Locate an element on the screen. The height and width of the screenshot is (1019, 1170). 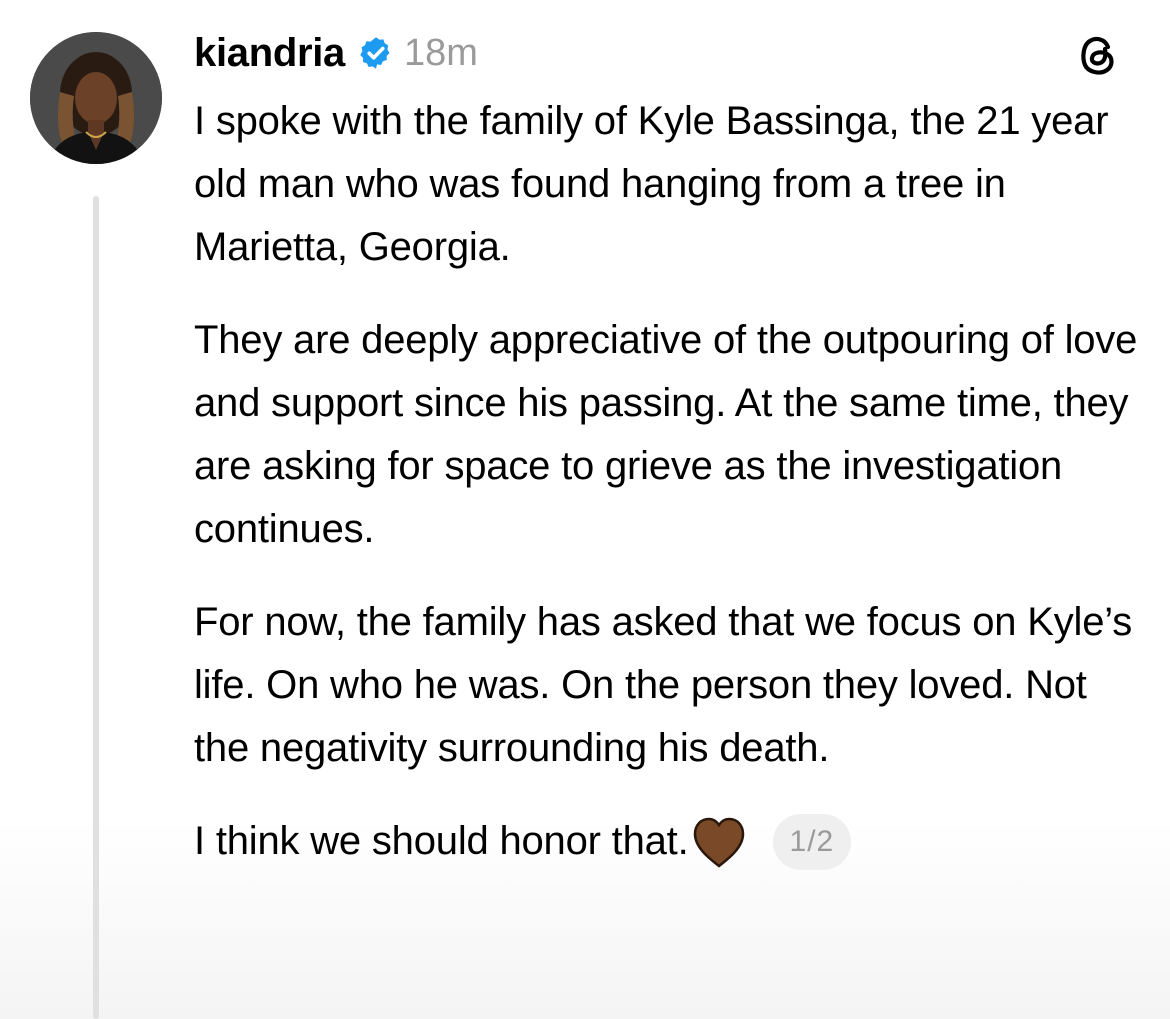
avatar-photo is located at coordinates (96, 98).